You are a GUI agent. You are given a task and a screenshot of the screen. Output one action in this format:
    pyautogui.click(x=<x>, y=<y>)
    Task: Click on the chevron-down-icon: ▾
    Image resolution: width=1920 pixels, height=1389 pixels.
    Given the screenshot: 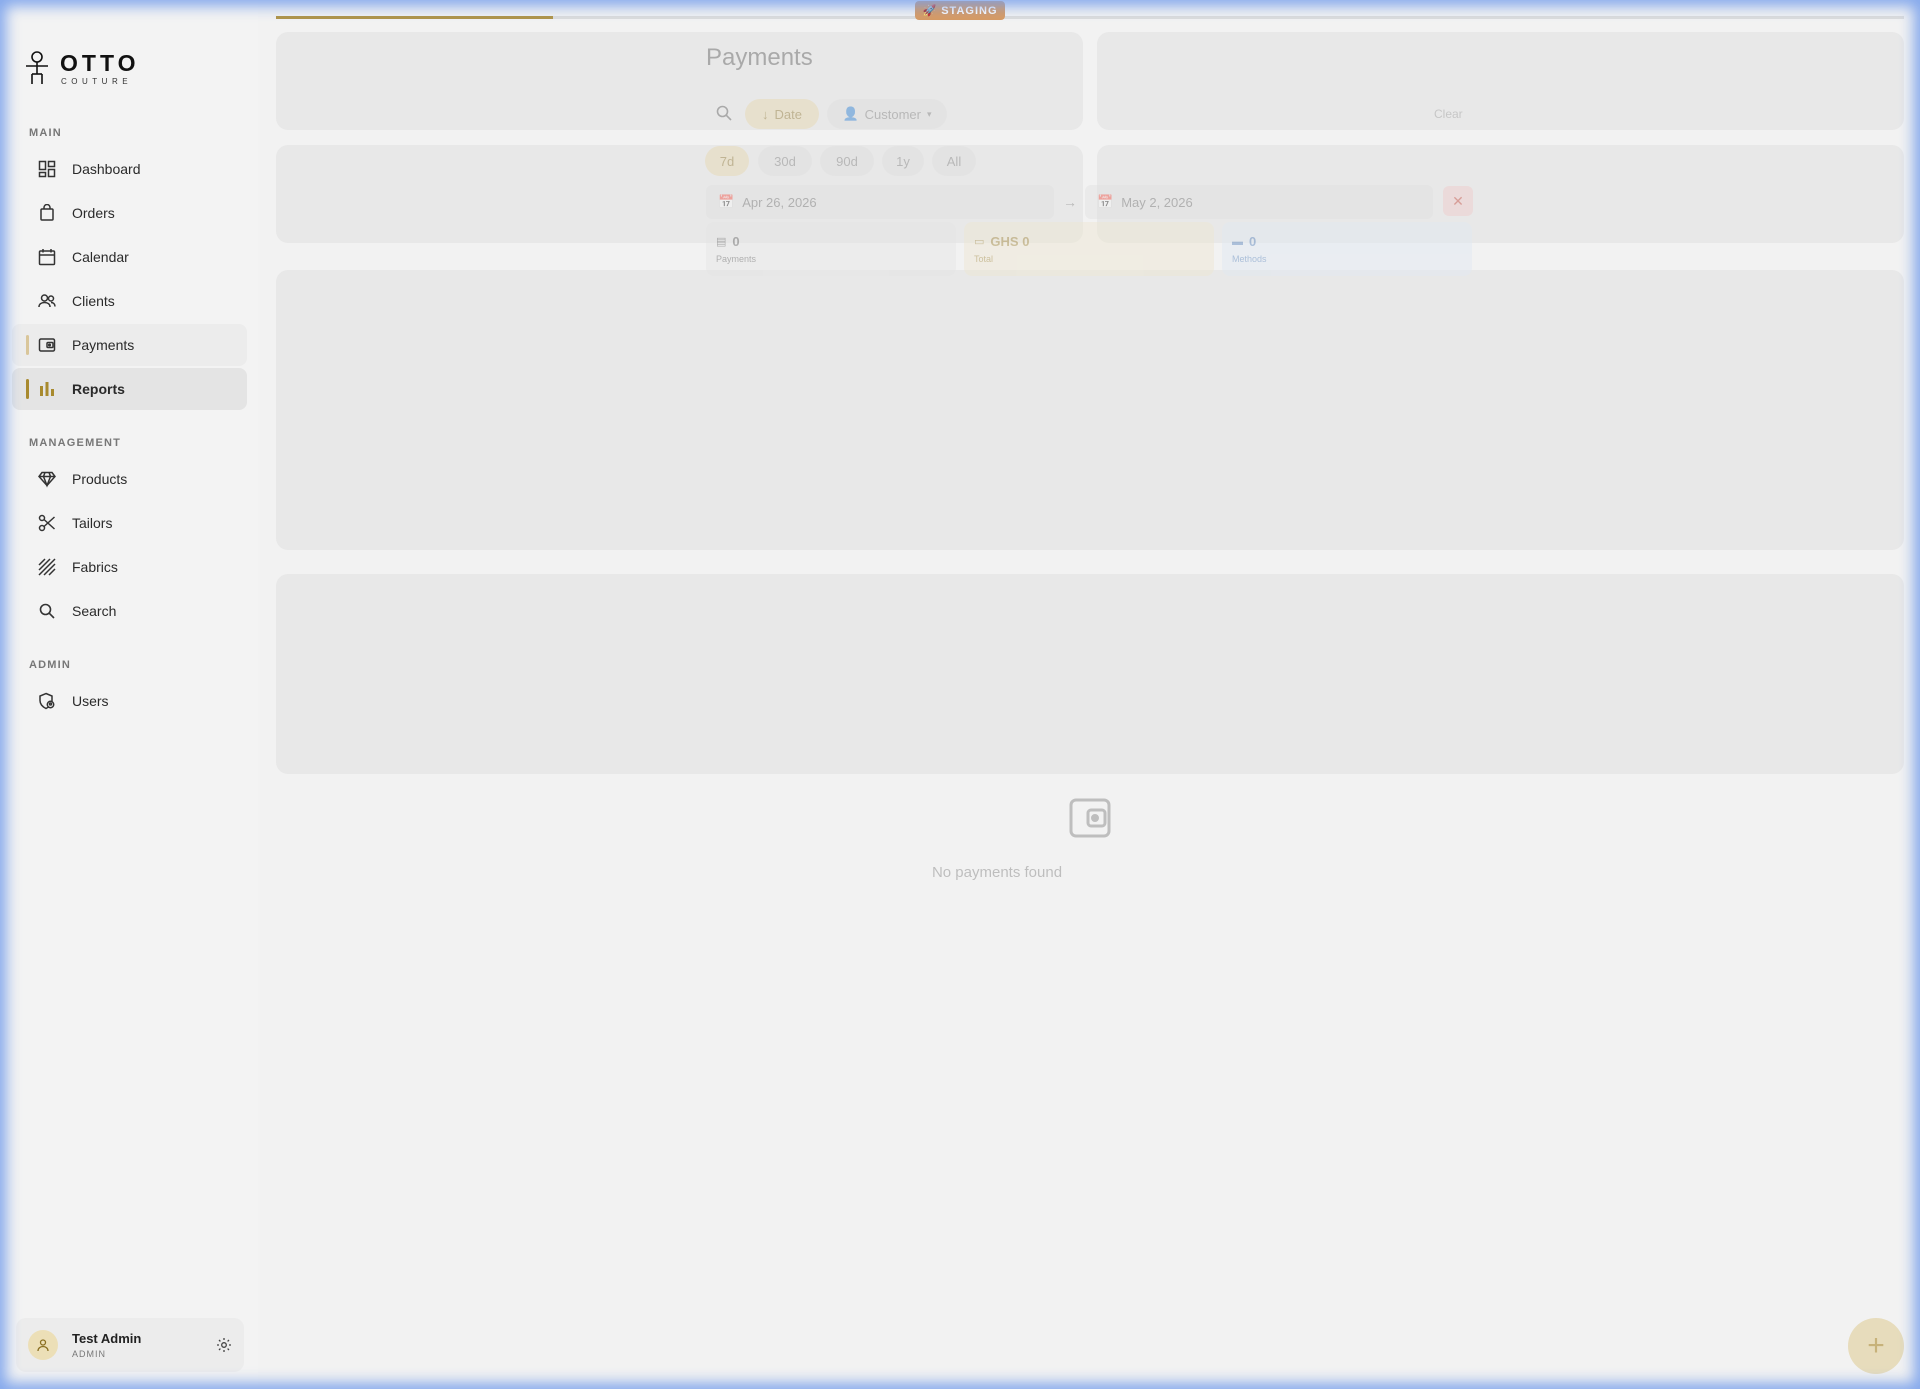 What is the action you would take?
    pyautogui.click(x=929, y=113)
    